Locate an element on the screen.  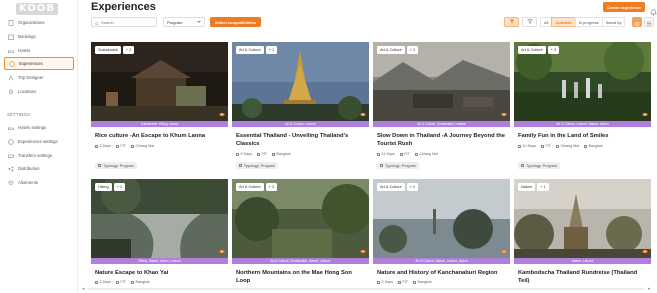
experience-meta: 3 Days FIT Chiang Mai is located at coordinates (124, 146).